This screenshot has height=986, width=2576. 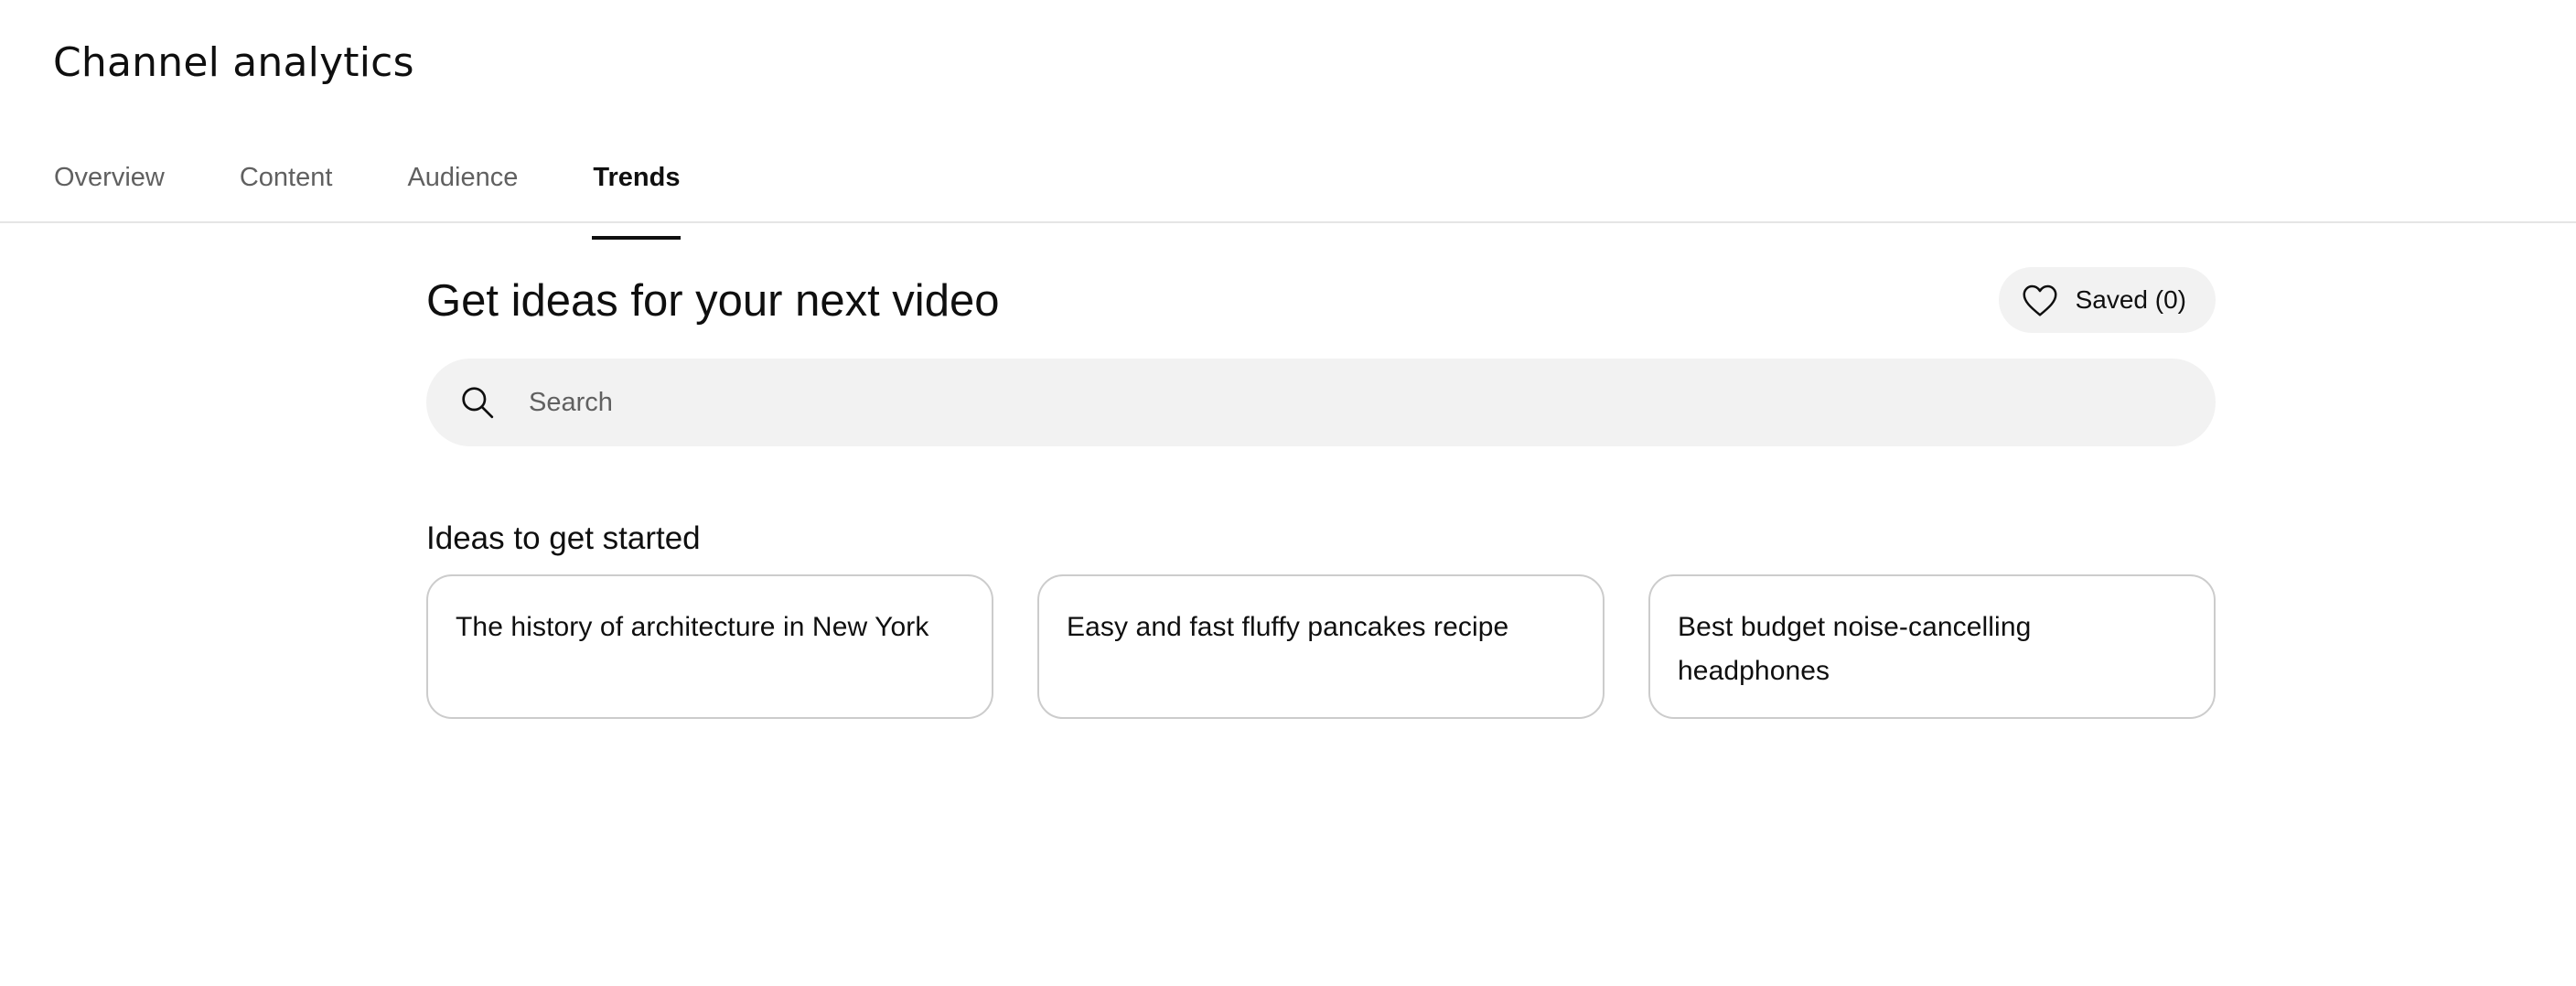 I want to click on idea-card: Best budget noise-cancelling headphones, so click(x=1932, y=646).